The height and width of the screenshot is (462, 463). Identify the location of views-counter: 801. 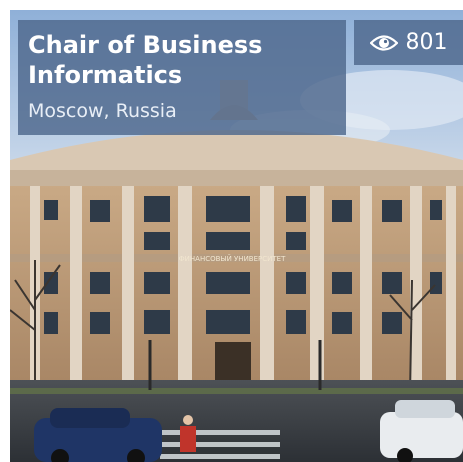
(408, 42).